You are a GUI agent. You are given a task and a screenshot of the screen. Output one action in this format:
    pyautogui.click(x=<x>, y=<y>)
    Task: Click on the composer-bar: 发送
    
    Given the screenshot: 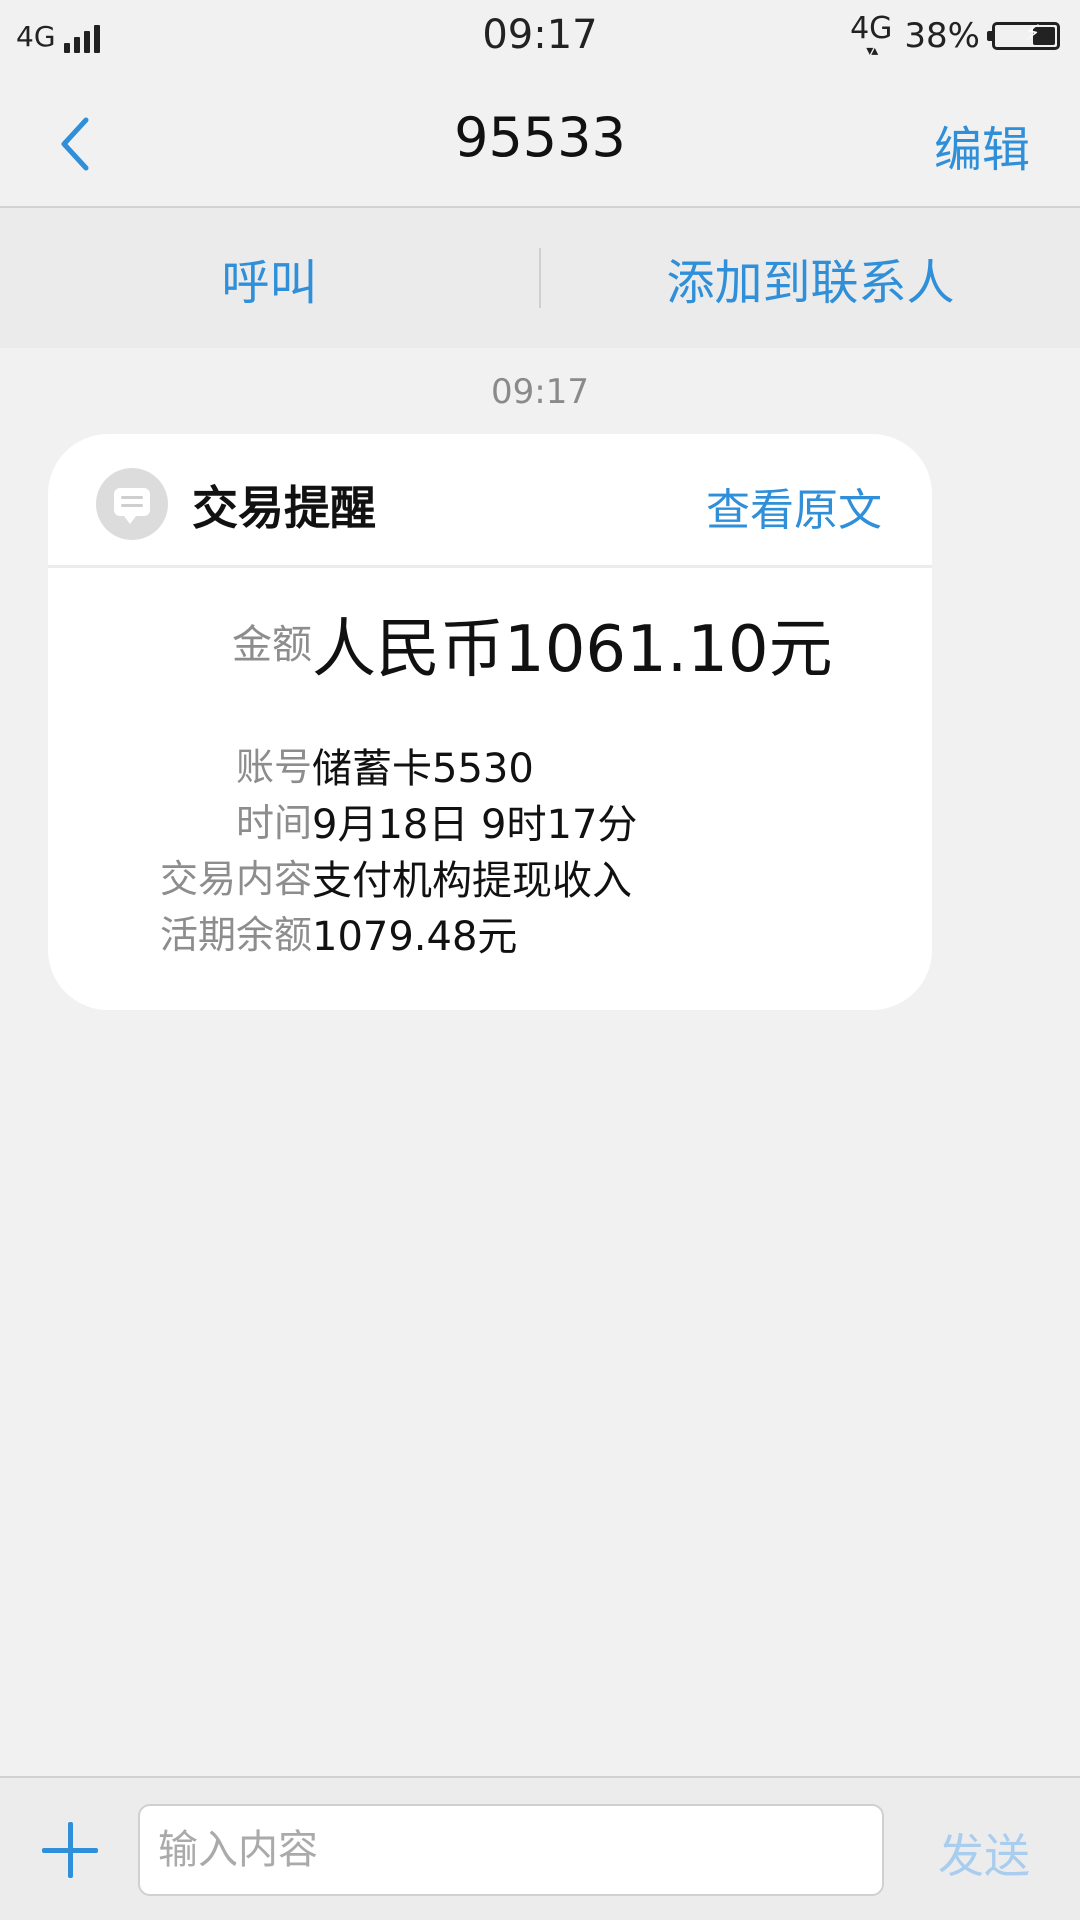 What is the action you would take?
    pyautogui.click(x=540, y=1848)
    